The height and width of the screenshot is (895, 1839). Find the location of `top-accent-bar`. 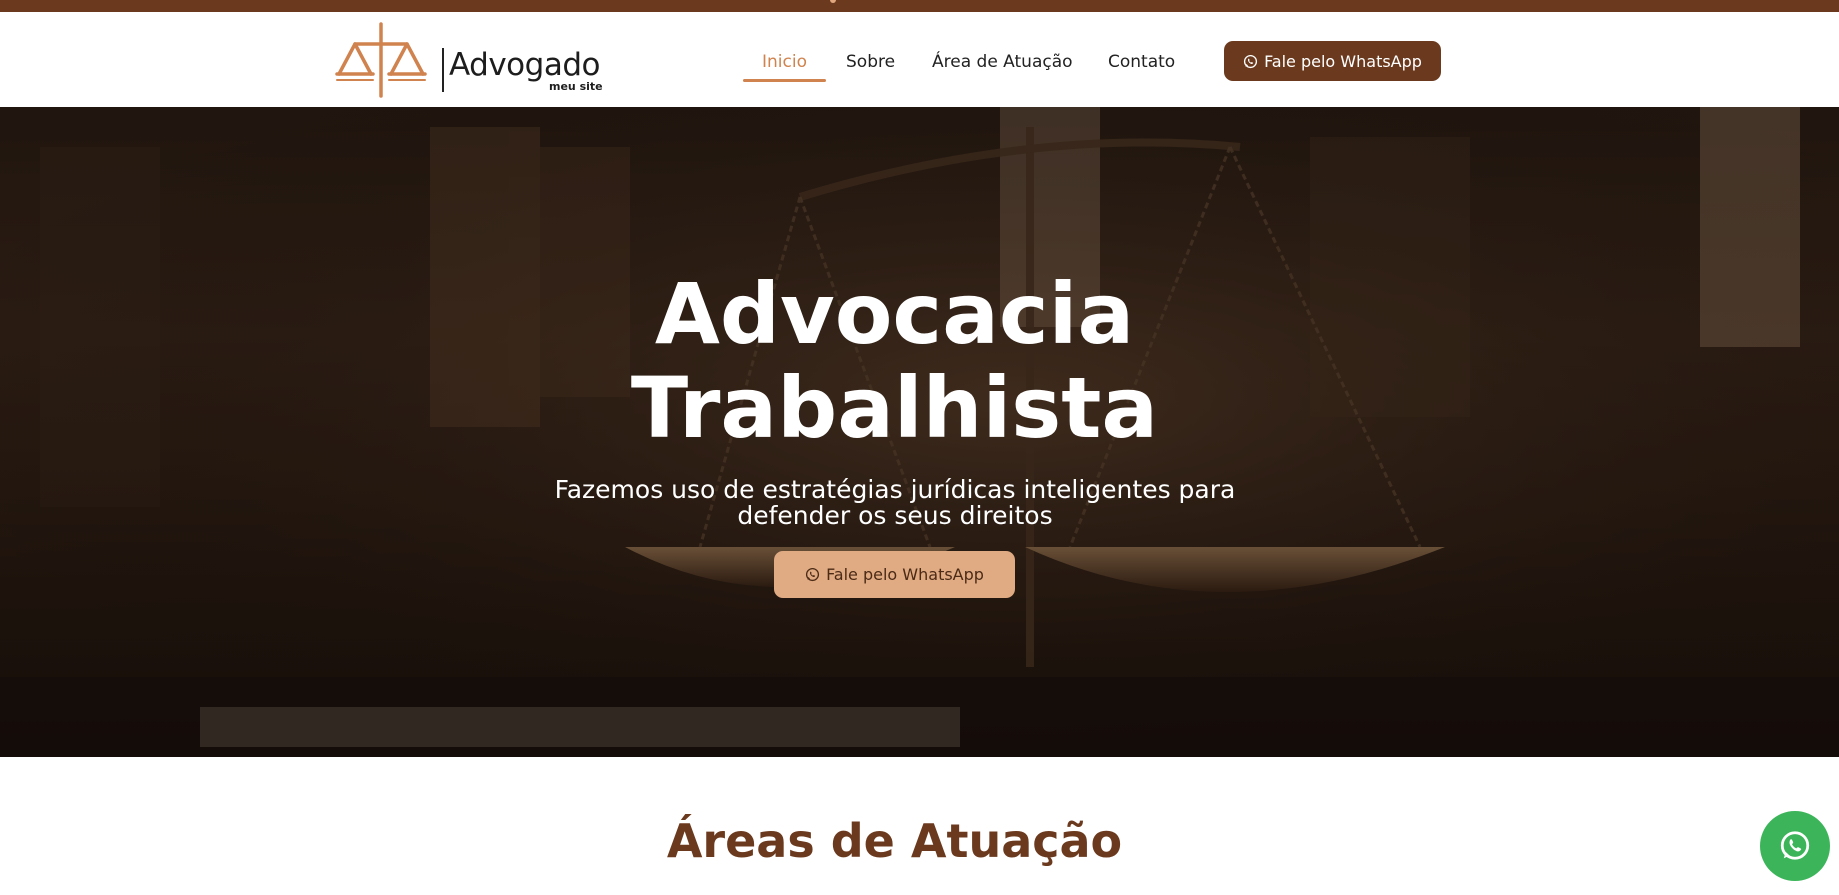

top-accent-bar is located at coordinates (919, 6).